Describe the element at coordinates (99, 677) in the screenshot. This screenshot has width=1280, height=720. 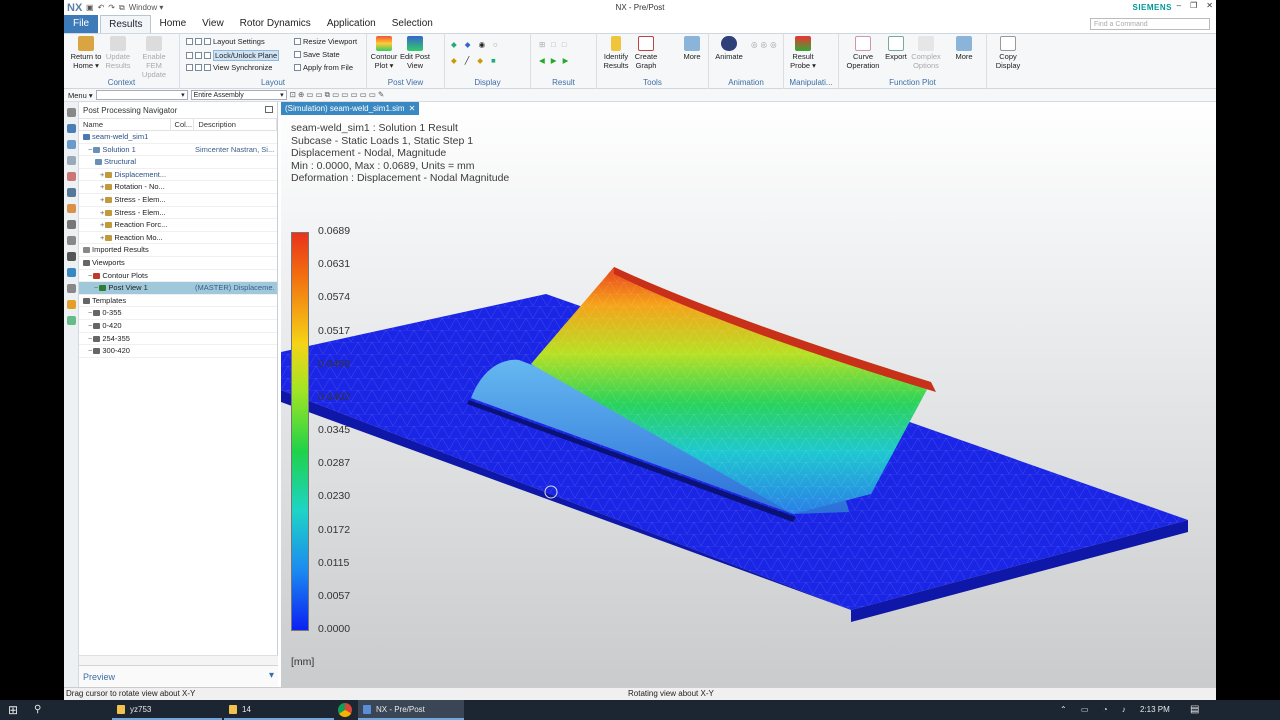
I see `preview-label: Preview` at that location.